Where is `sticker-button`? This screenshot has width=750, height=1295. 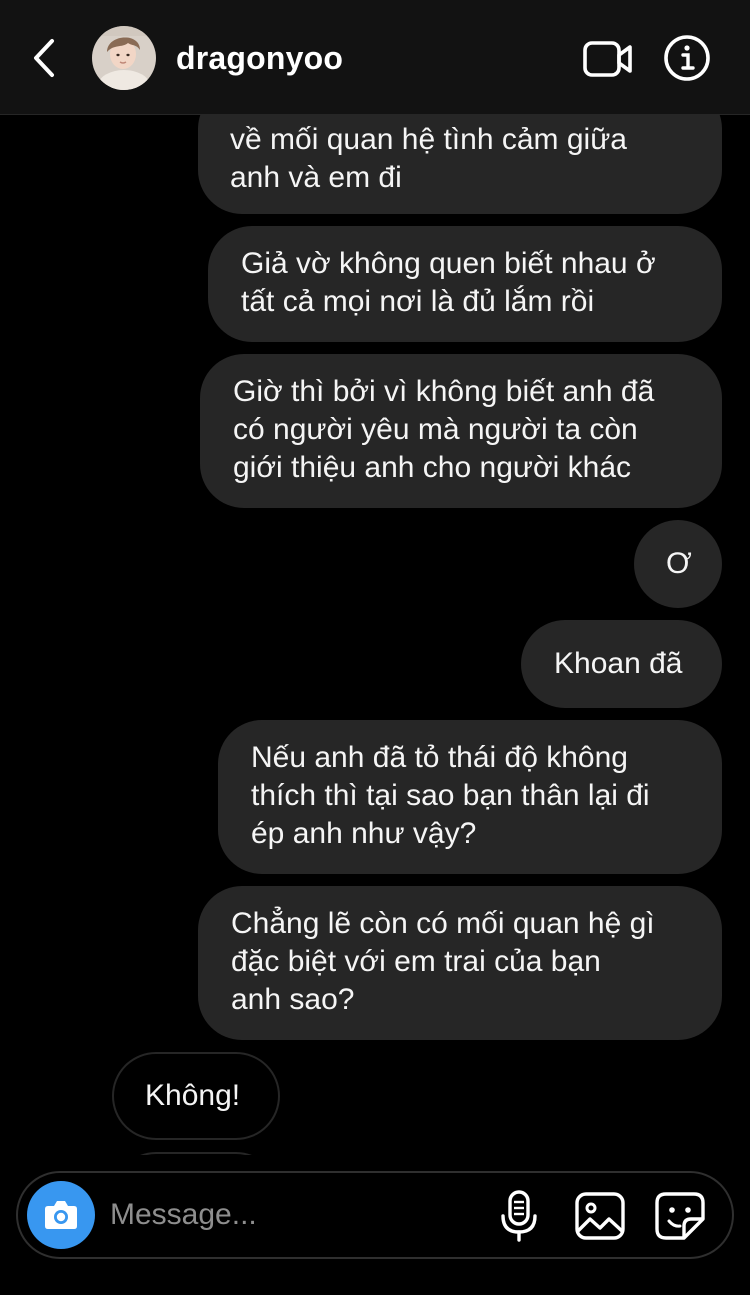
sticker-button is located at coordinates (680, 1216).